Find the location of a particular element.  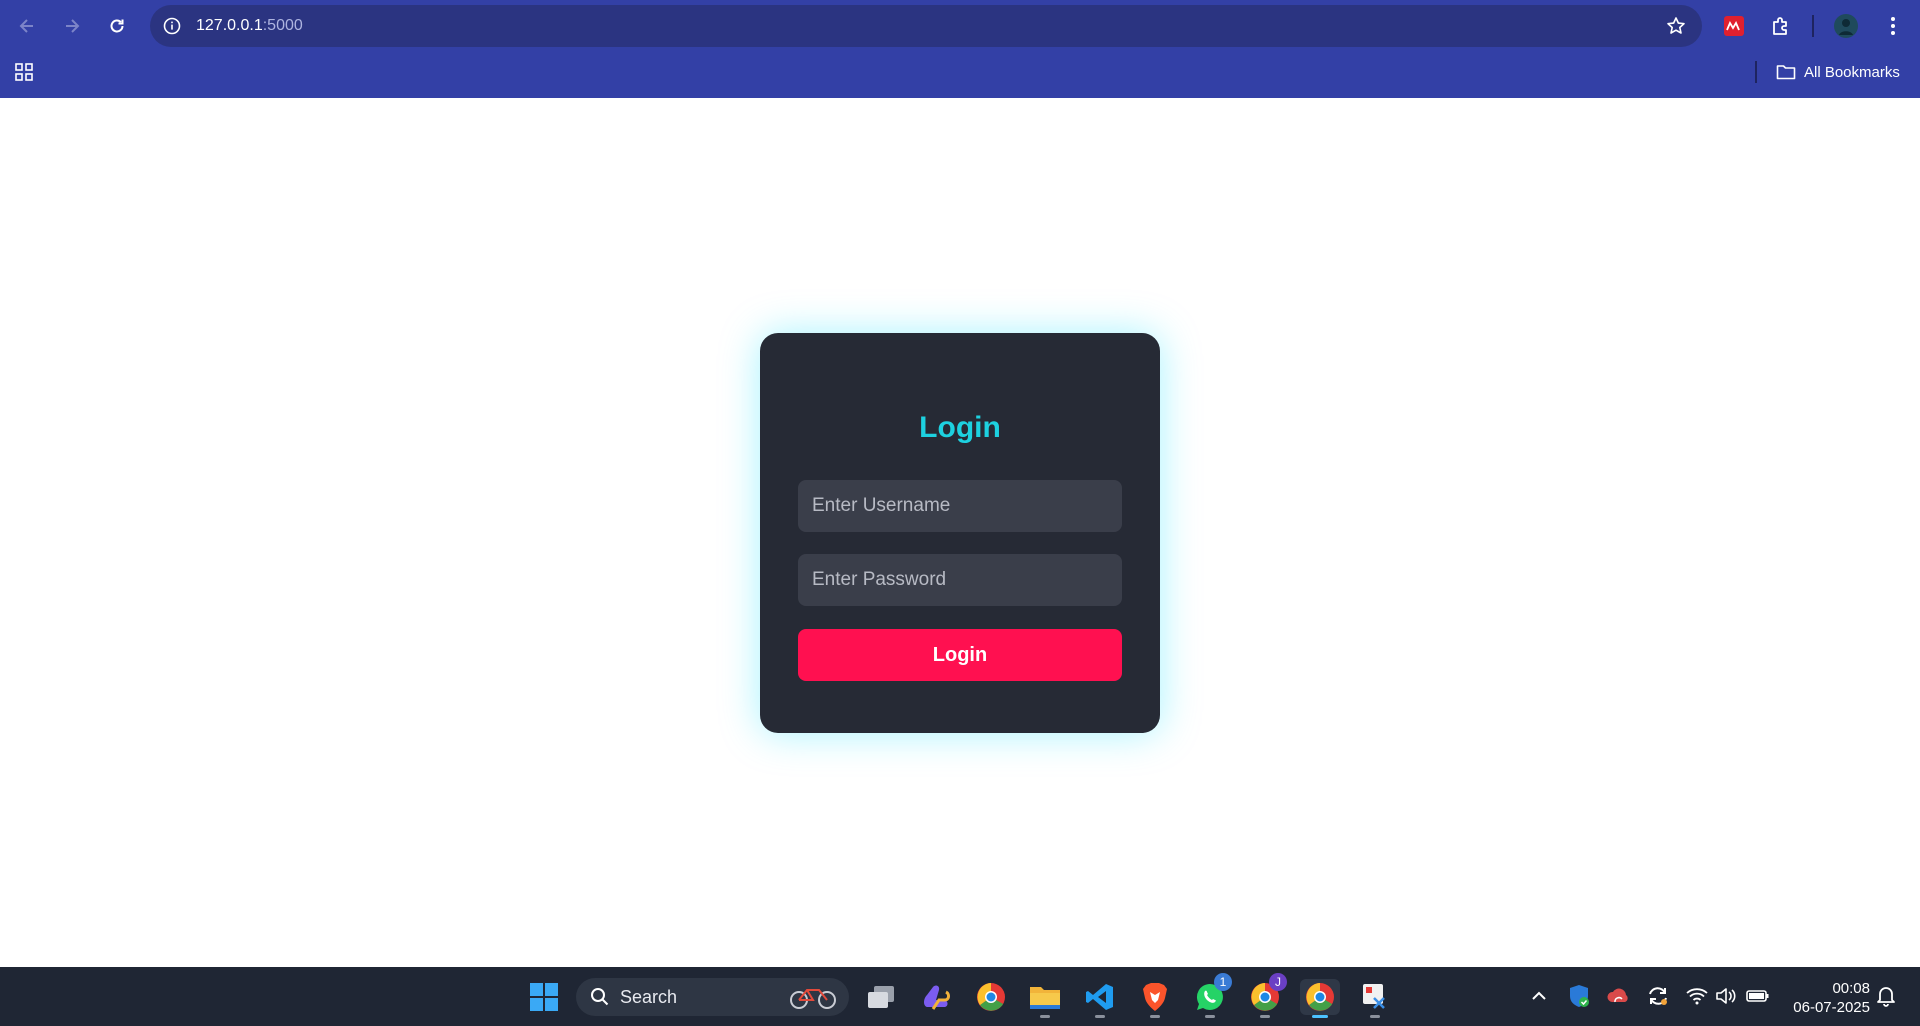

snipping-tool-icon is located at coordinates (1374, 996).